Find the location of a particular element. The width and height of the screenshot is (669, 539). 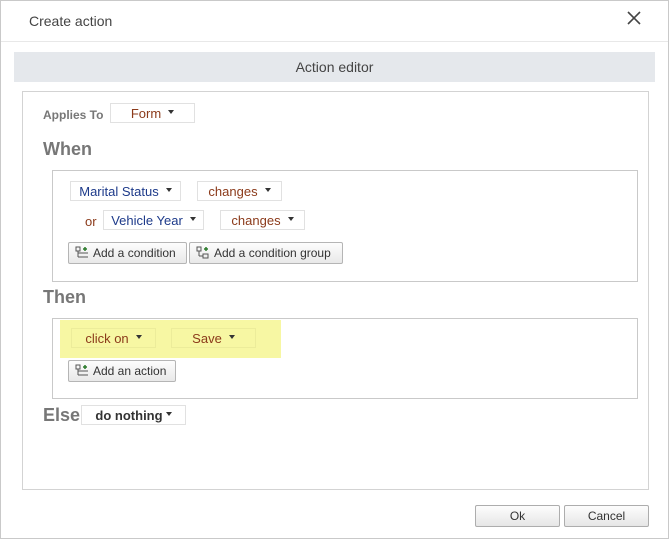

action-target-value: Save is located at coordinates (207, 338).